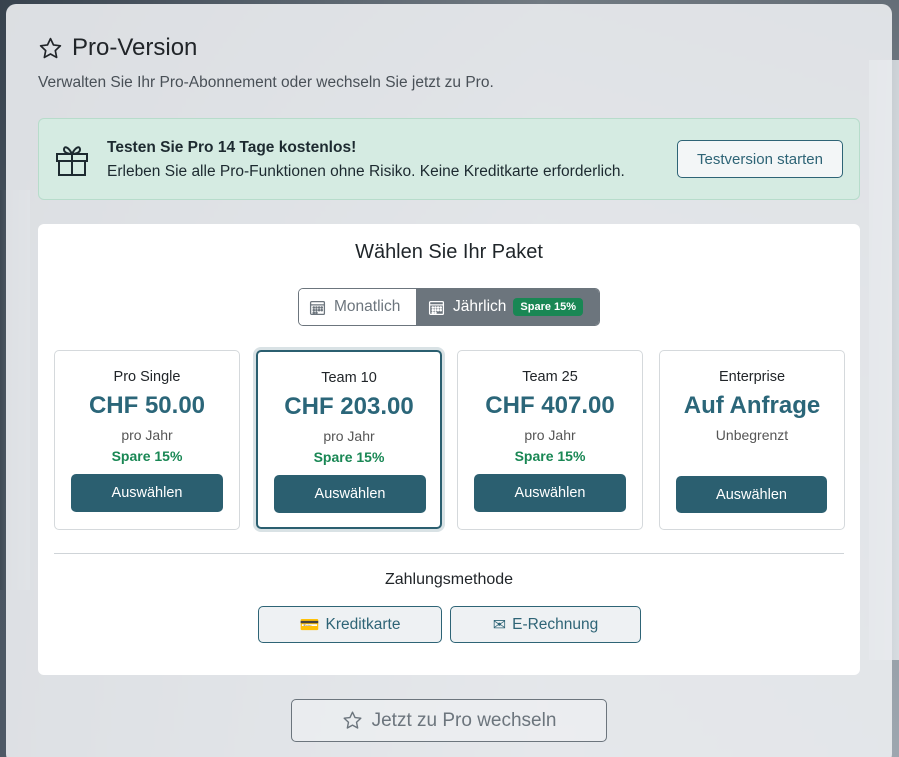 This screenshot has width=899, height=757. I want to click on payment-e-invoice-button: ✉ E-Rechnung, so click(545, 624).